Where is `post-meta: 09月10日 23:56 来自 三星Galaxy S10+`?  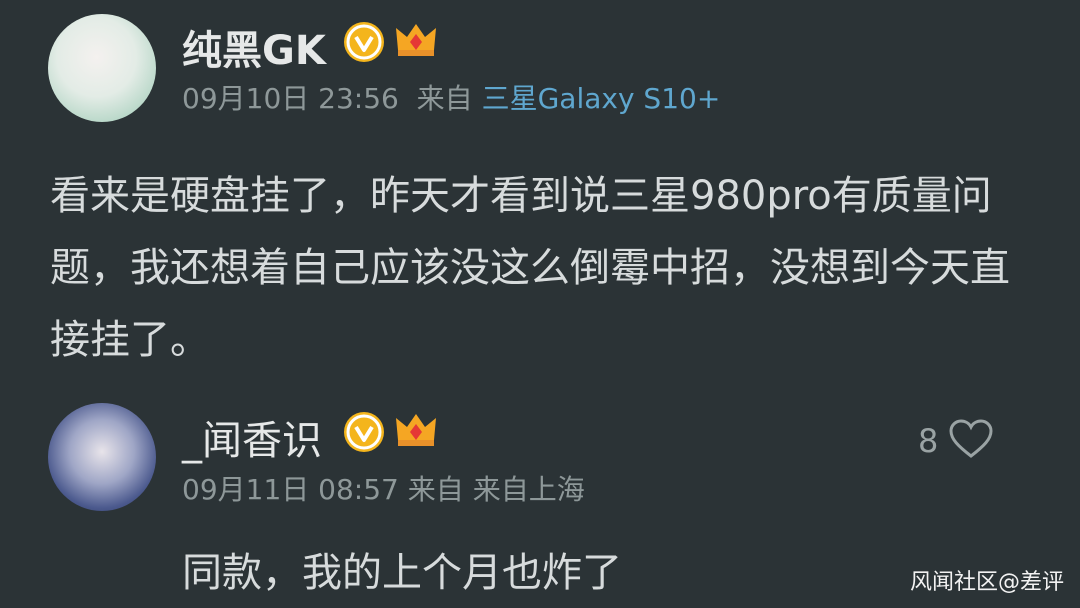 post-meta: 09月10日 23:56 来自 三星Galaxy S10+ is located at coordinates (451, 97).